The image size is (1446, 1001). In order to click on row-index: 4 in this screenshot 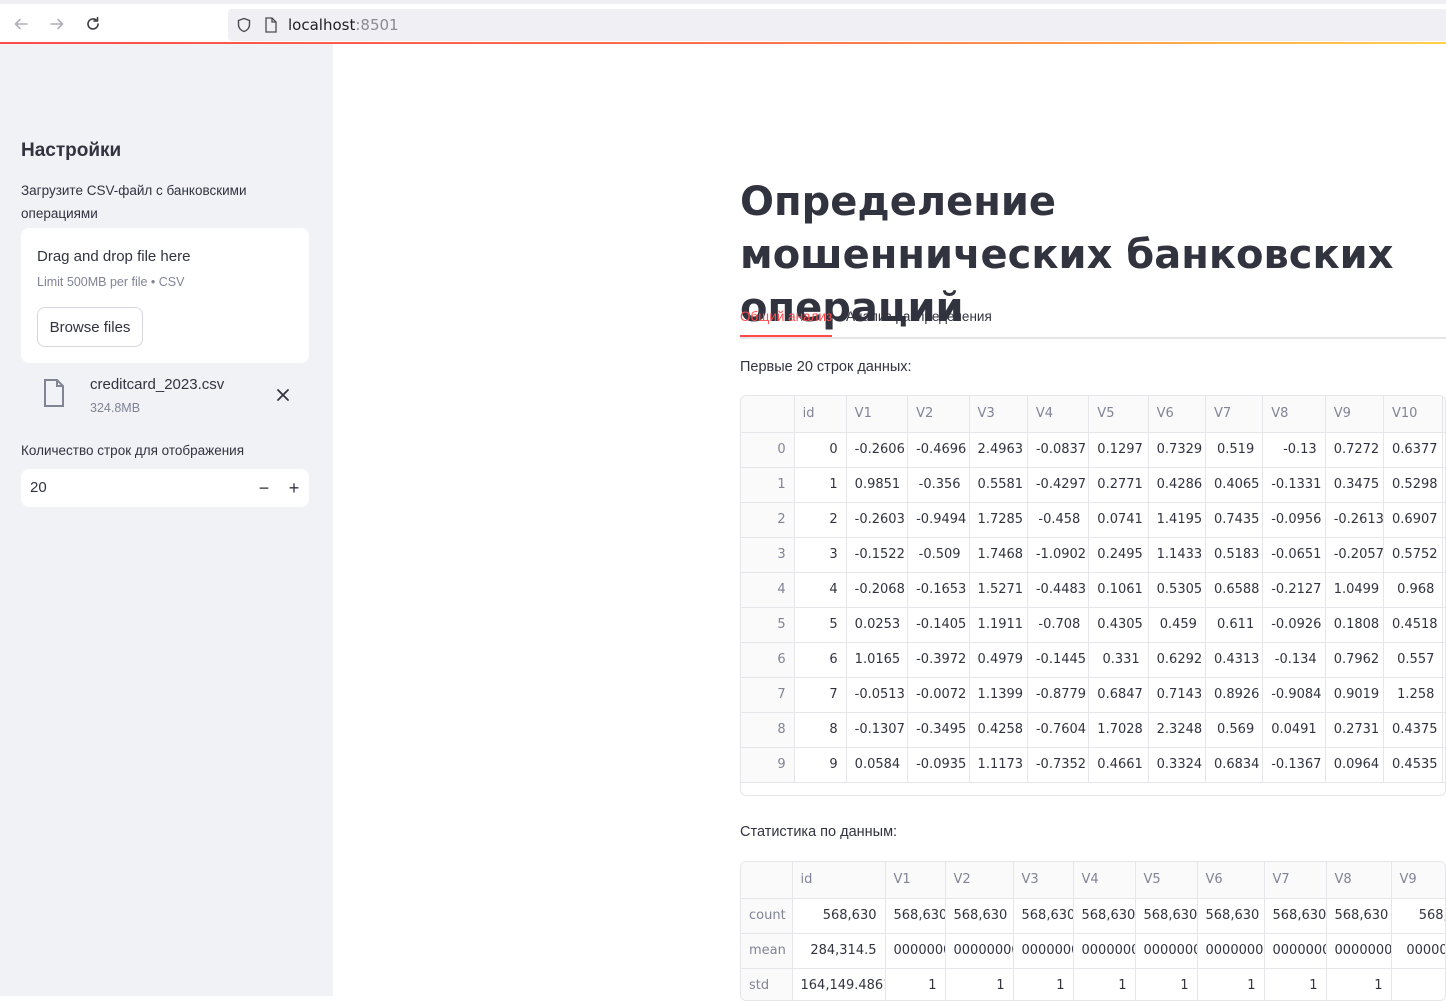, I will do `click(768, 590)`.